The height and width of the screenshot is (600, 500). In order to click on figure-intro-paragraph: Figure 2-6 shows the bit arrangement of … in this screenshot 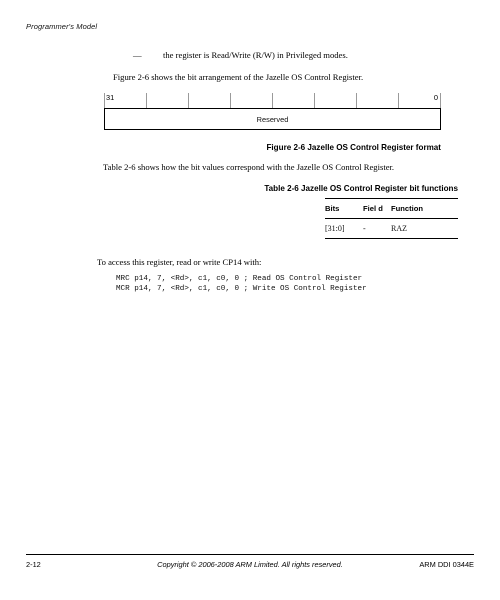, I will do `click(238, 77)`.